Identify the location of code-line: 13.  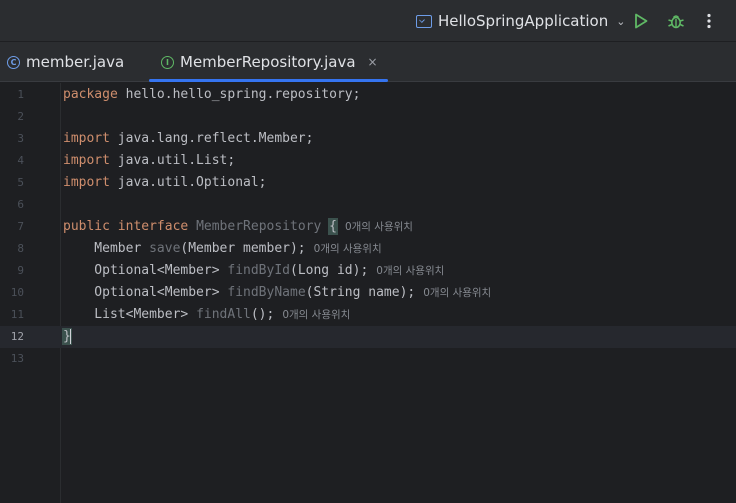
(368, 359).